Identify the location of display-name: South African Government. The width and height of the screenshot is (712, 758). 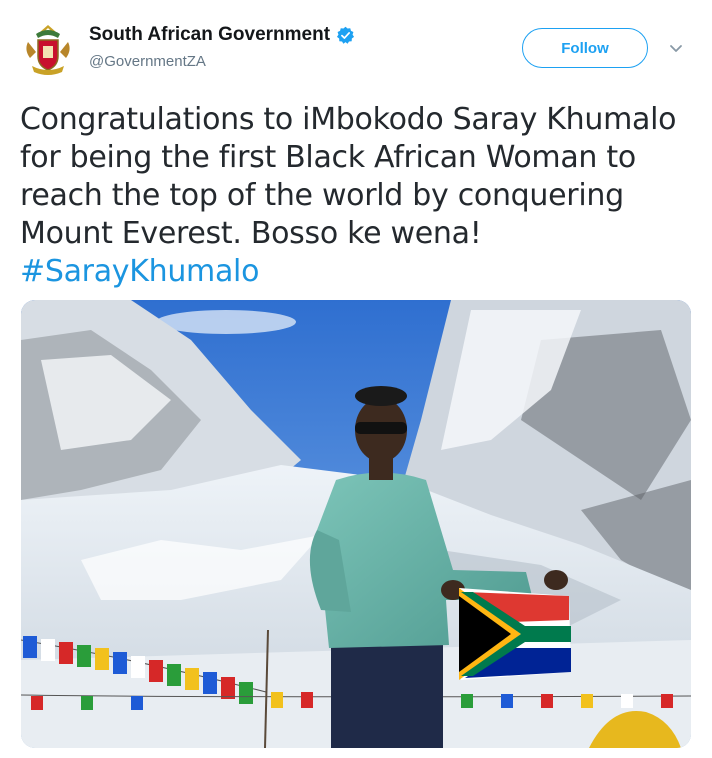
(209, 35).